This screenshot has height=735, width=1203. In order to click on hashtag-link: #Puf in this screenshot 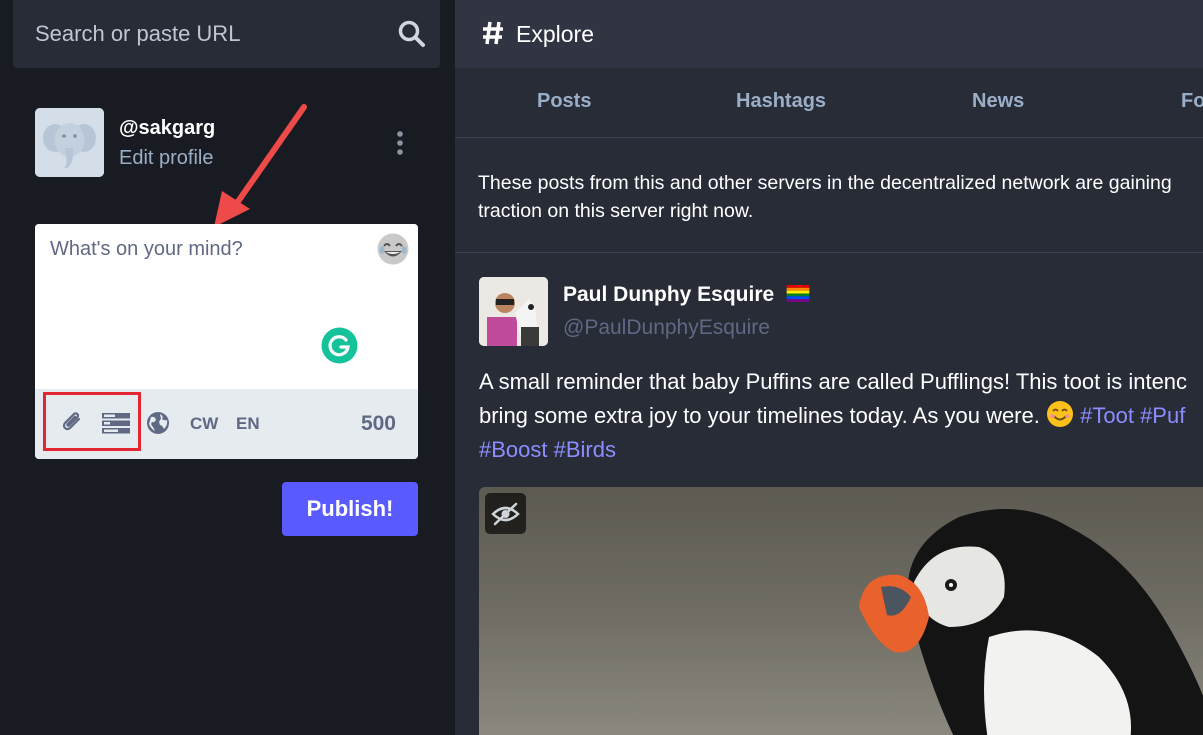, I will do `click(1162, 415)`.